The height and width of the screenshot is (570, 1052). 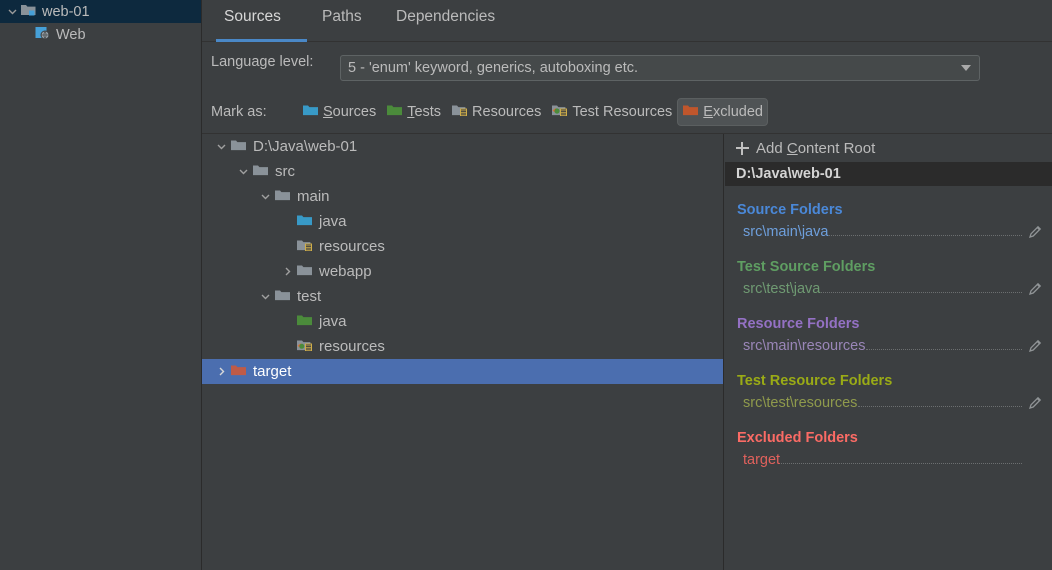 What do you see at coordinates (800, 402) in the screenshot?
I see `folder-path: src\test\resources` at bounding box center [800, 402].